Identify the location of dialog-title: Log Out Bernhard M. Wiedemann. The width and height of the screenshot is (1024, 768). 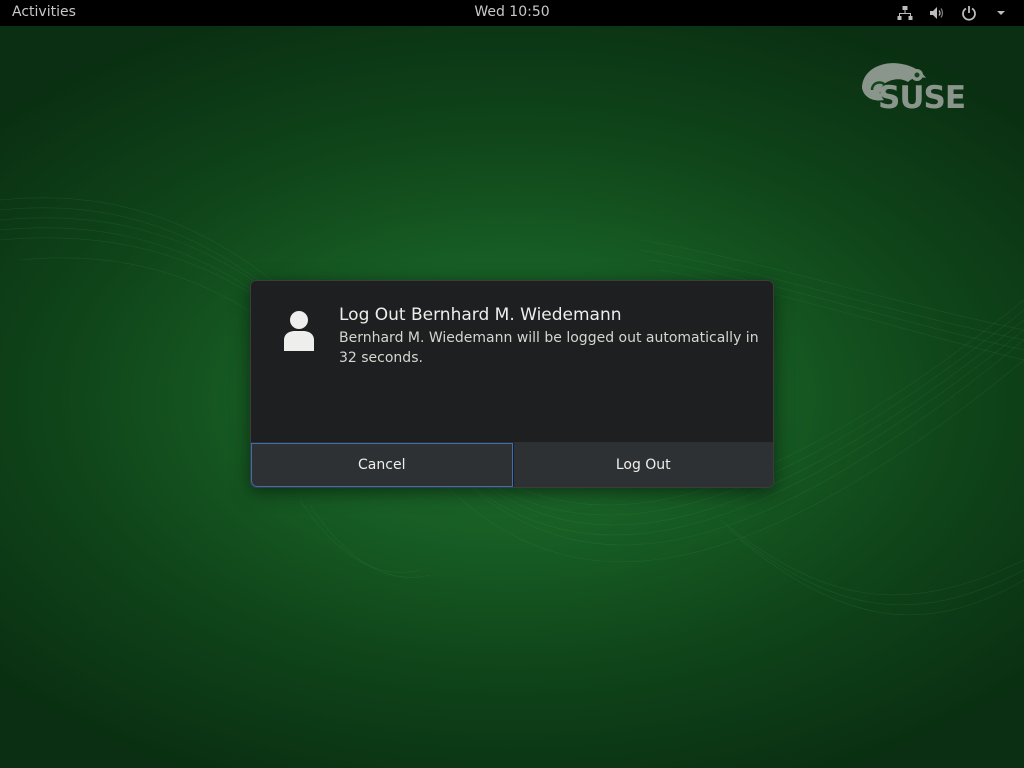
(480, 315).